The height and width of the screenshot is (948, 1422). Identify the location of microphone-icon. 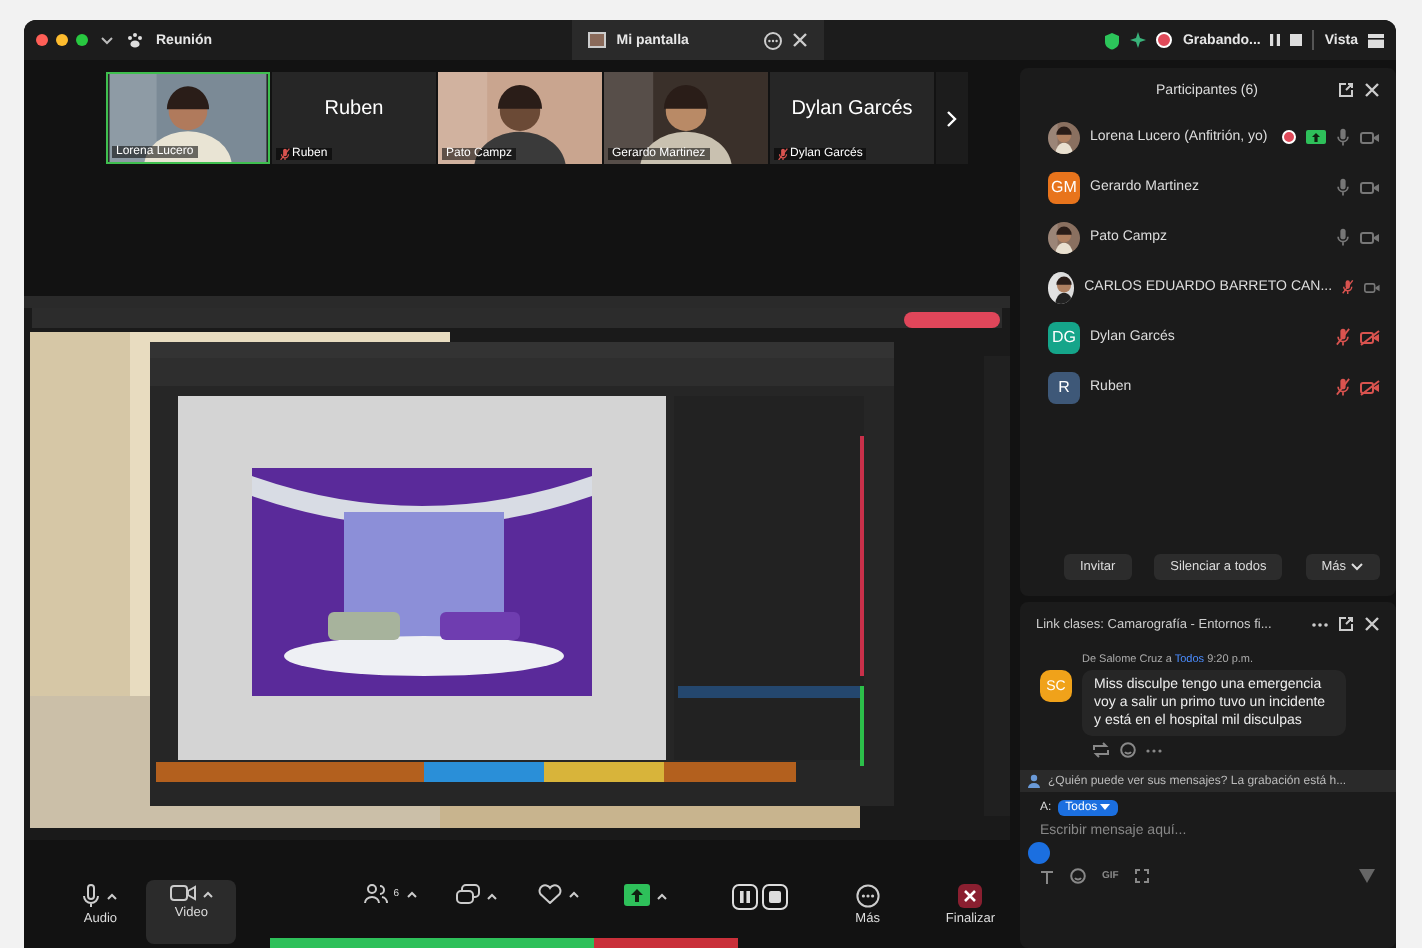
(91, 896).